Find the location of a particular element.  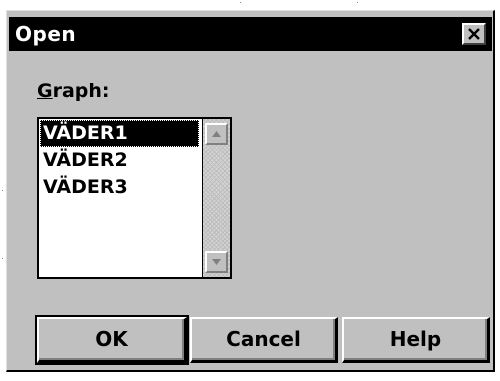

close-button is located at coordinates (474, 34).